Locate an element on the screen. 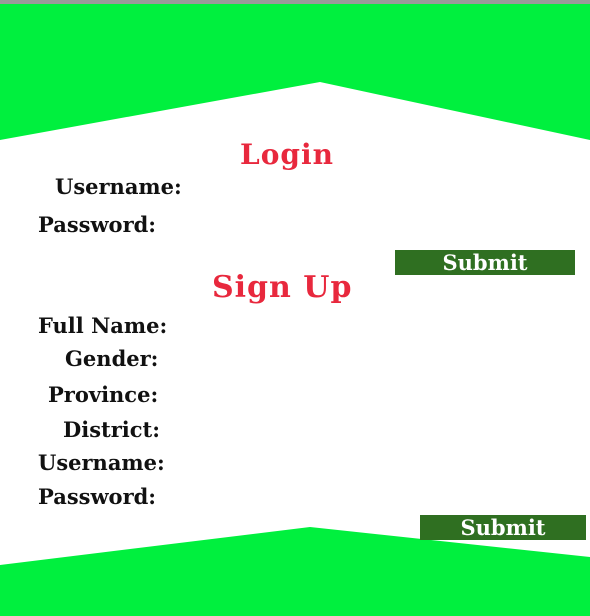 This screenshot has height=616, width=590. signup-gender-label: Gender: is located at coordinates (112, 358).